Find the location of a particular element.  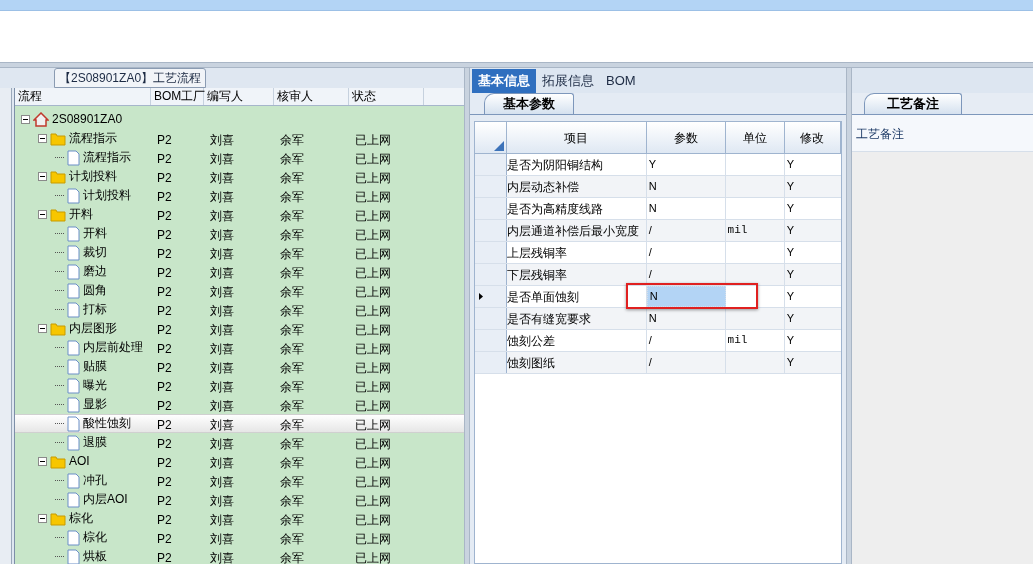

tree-row: 曝光 P2 刘喜 余军 已上网 is located at coordinates (239, 385).